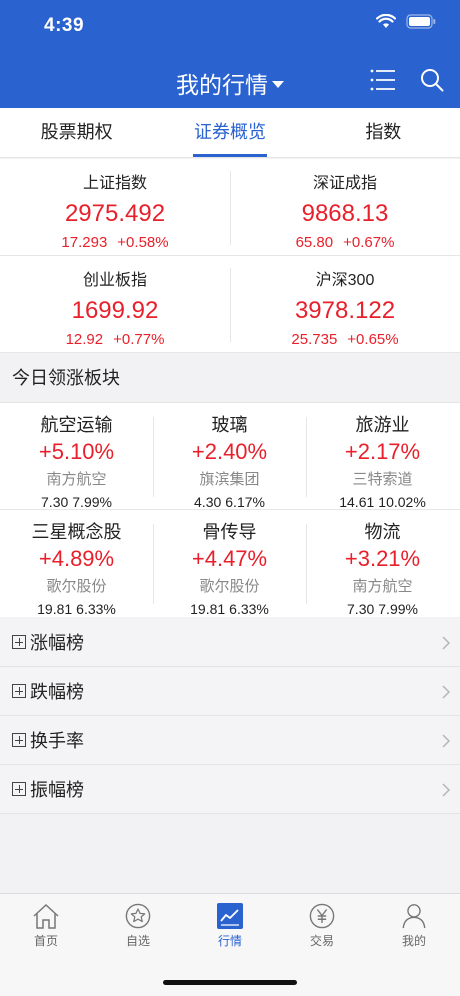 The height and width of the screenshot is (996, 460). I want to click on index-card-hs300: 沪深300 3978.122 25.735 +0.65%, so click(345, 304).